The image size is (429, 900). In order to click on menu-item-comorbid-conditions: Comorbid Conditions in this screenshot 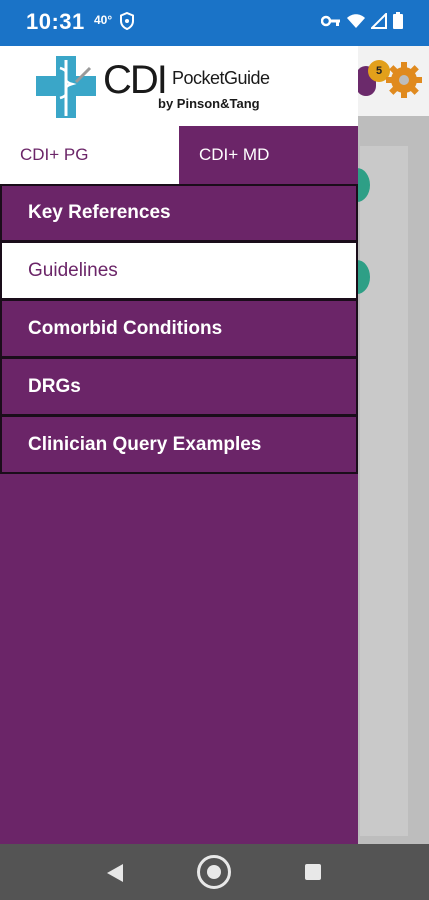, I will do `click(179, 329)`.